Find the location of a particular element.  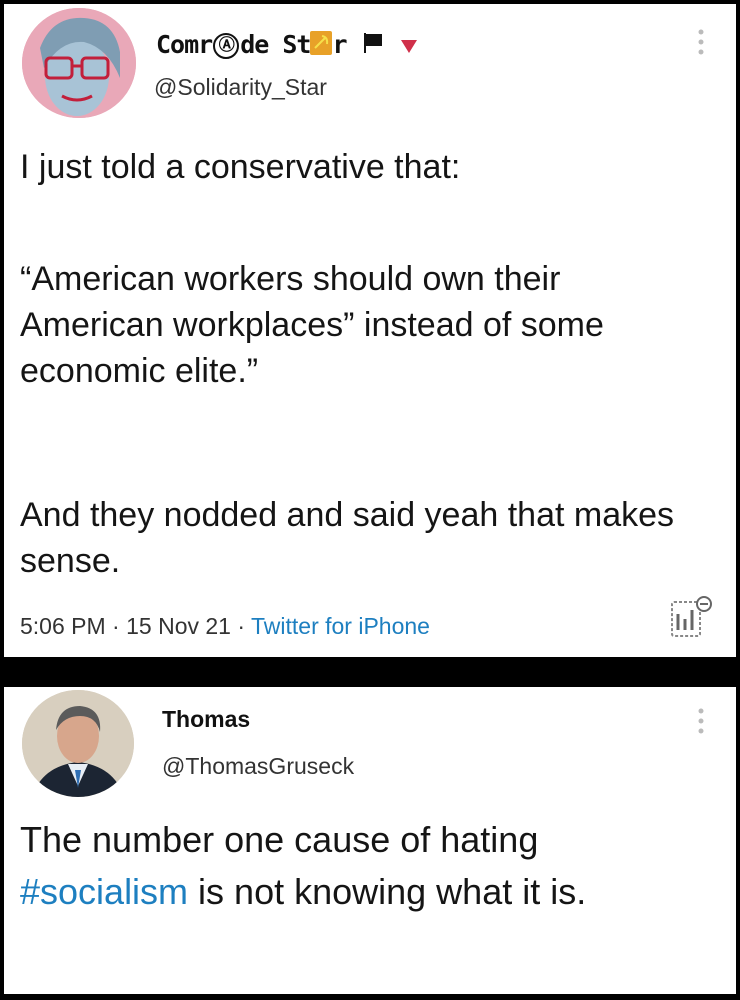

user-handle: @ThomasGruseck is located at coordinates (258, 766).